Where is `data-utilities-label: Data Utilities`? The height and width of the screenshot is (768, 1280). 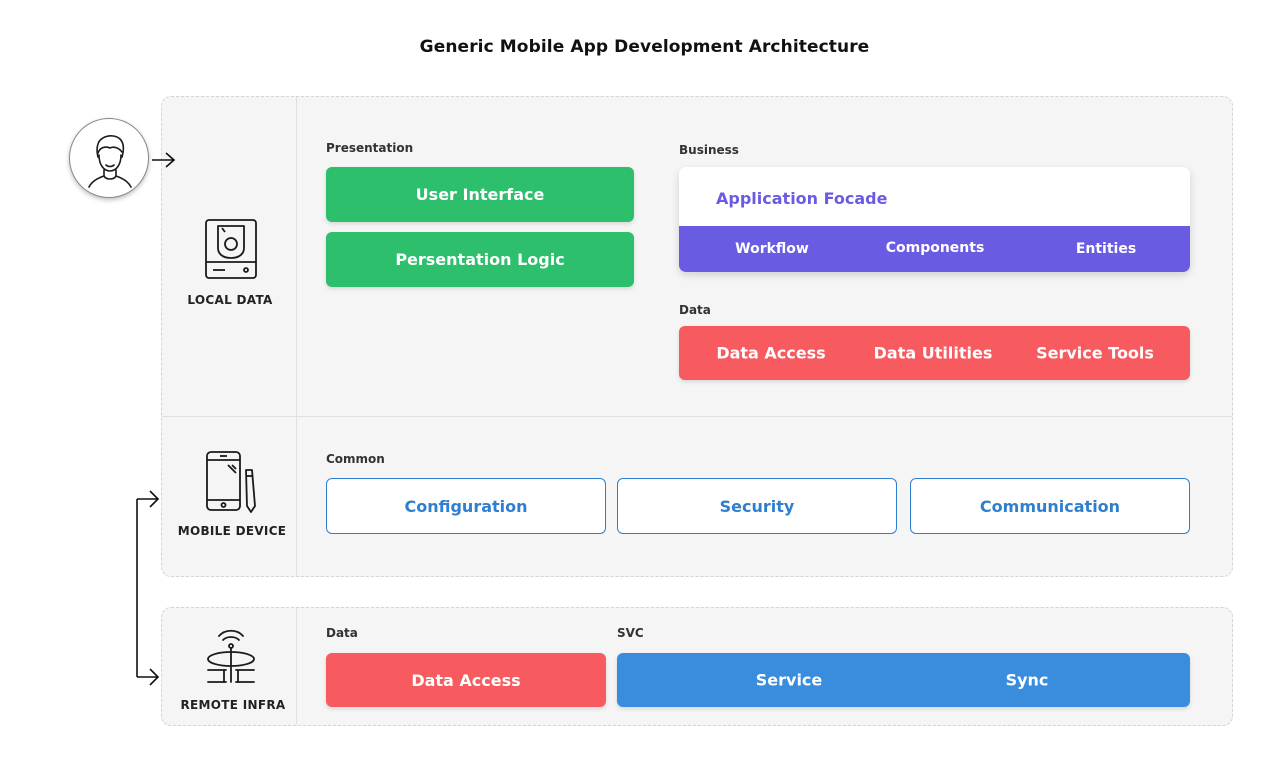 data-utilities-label: Data Utilities is located at coordinates (933, 353).